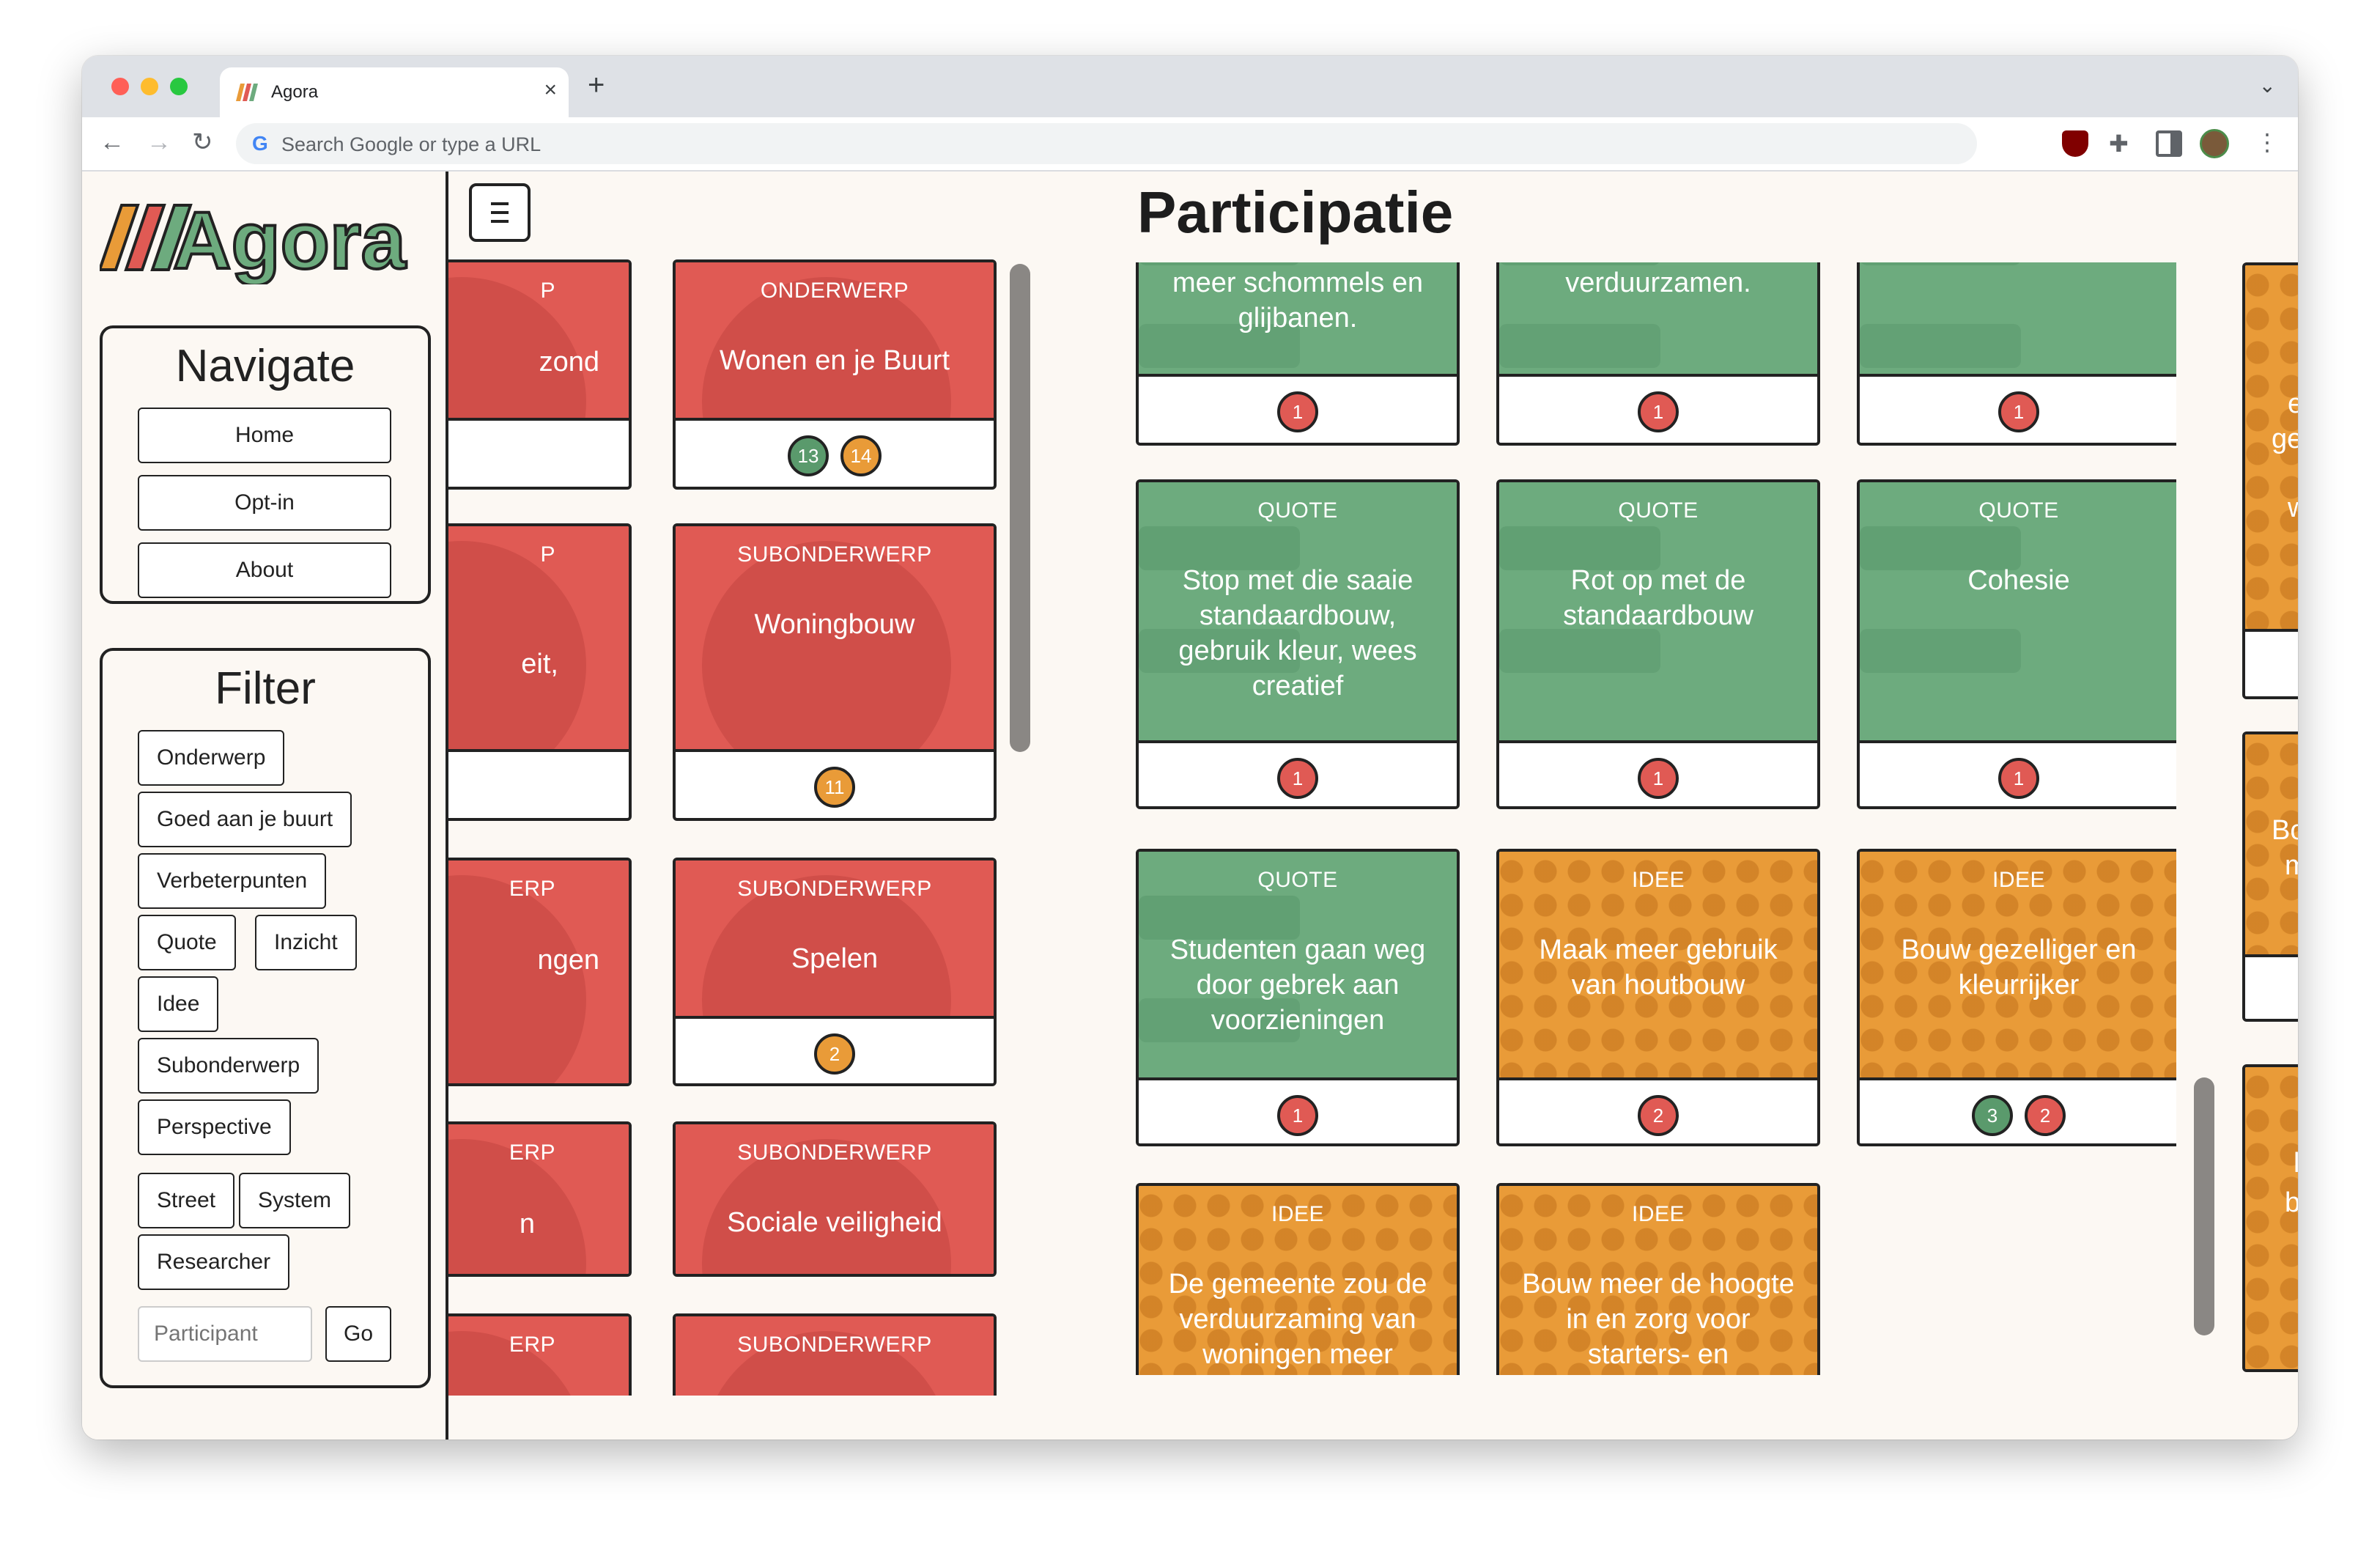 The image size is (2380, 1548). What do you see at coordinates (295, 92) in the screenshot?
I see `tab-title: Agora` at bounding box center [295, 92].